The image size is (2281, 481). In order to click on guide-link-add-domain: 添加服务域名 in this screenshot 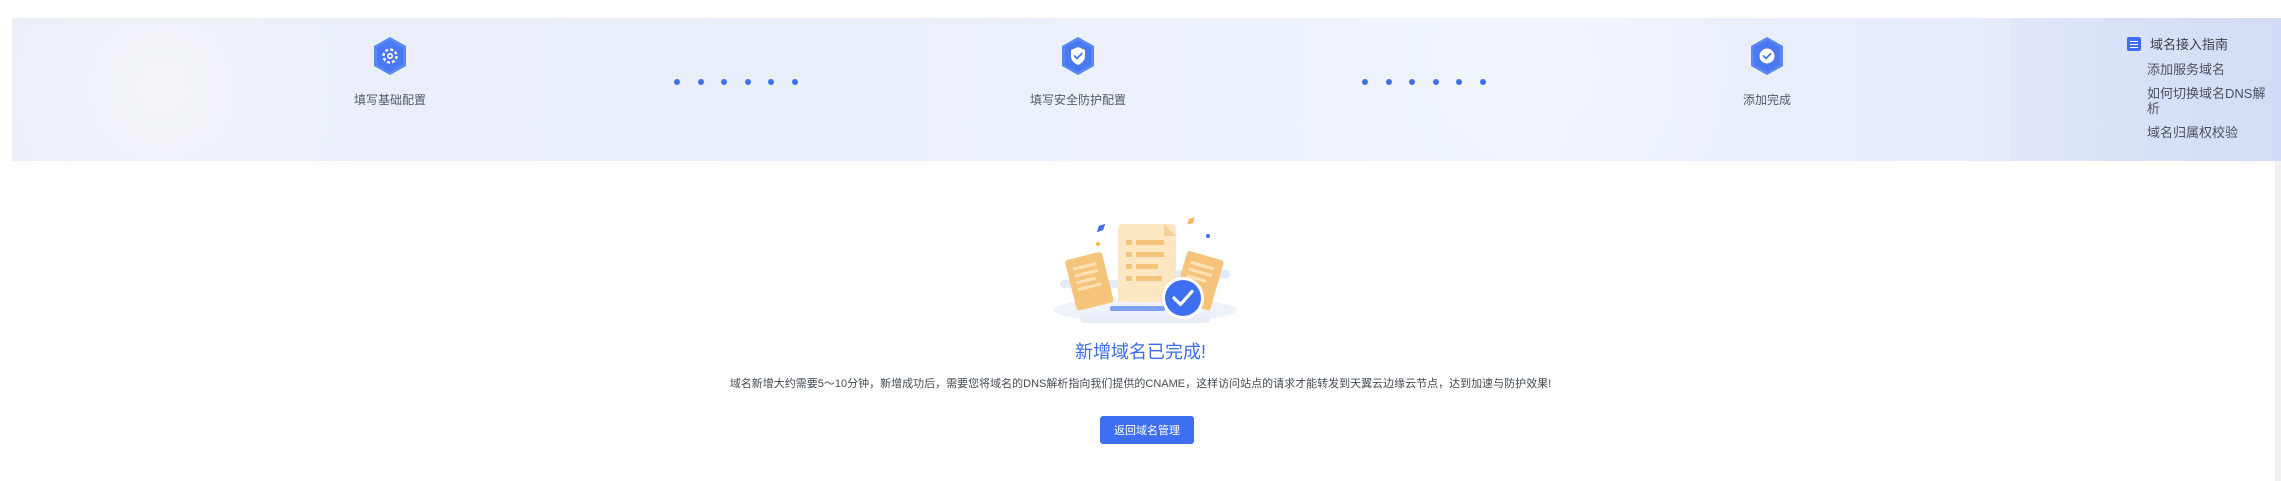, I will do `click(2207, 69)`.